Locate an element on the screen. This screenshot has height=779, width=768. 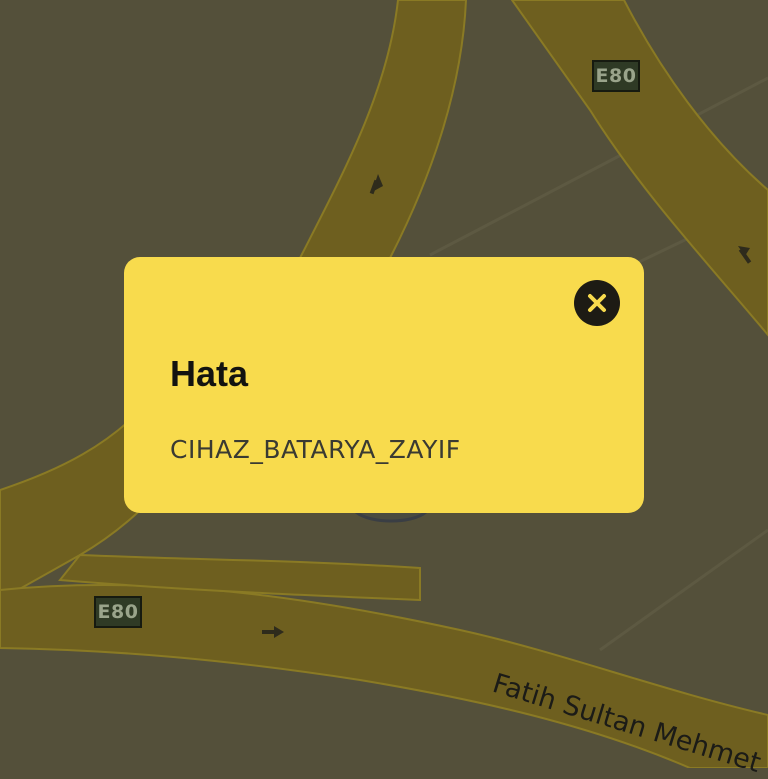
dialog-message: CIHAZ_BATARYA_ZAYIF is located at coordinates (315, 449).